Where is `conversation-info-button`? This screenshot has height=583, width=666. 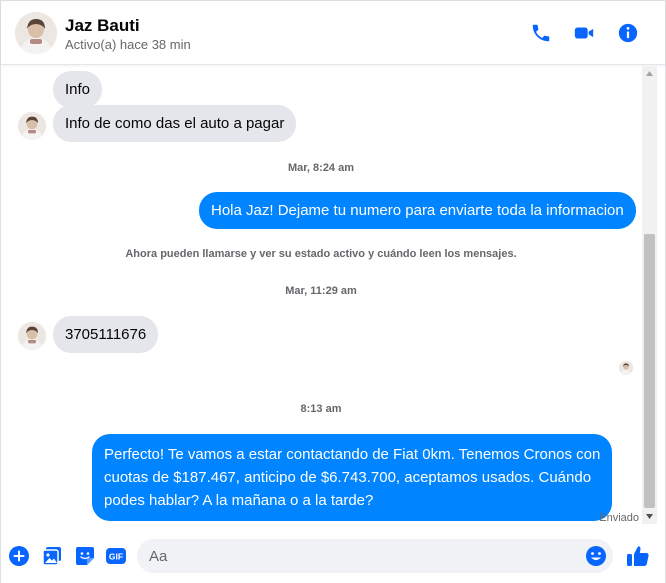 conversation-info-button is located at coordinates (628, 33).